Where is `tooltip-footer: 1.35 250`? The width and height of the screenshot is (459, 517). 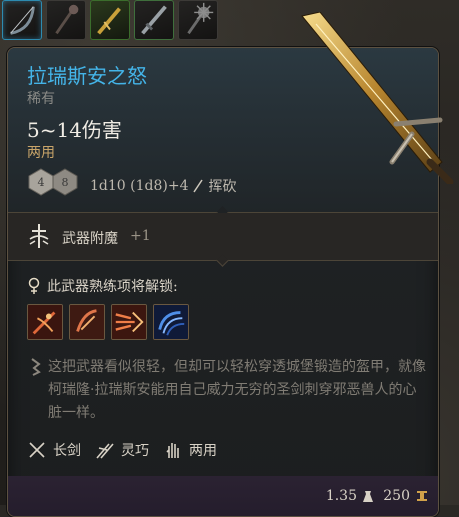
tooltip-footer: 1.35 250 is located at coordinates (223, 496).